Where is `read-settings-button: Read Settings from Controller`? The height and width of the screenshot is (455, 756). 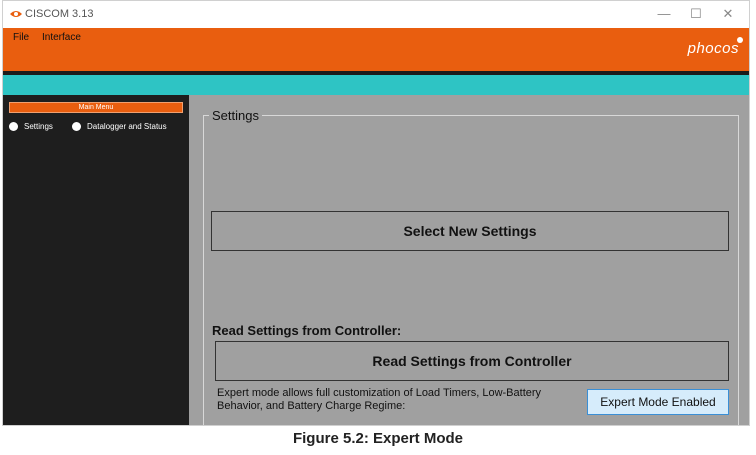 read-settings-button: Read Settings from Controller is located at coordinates (472, 361).